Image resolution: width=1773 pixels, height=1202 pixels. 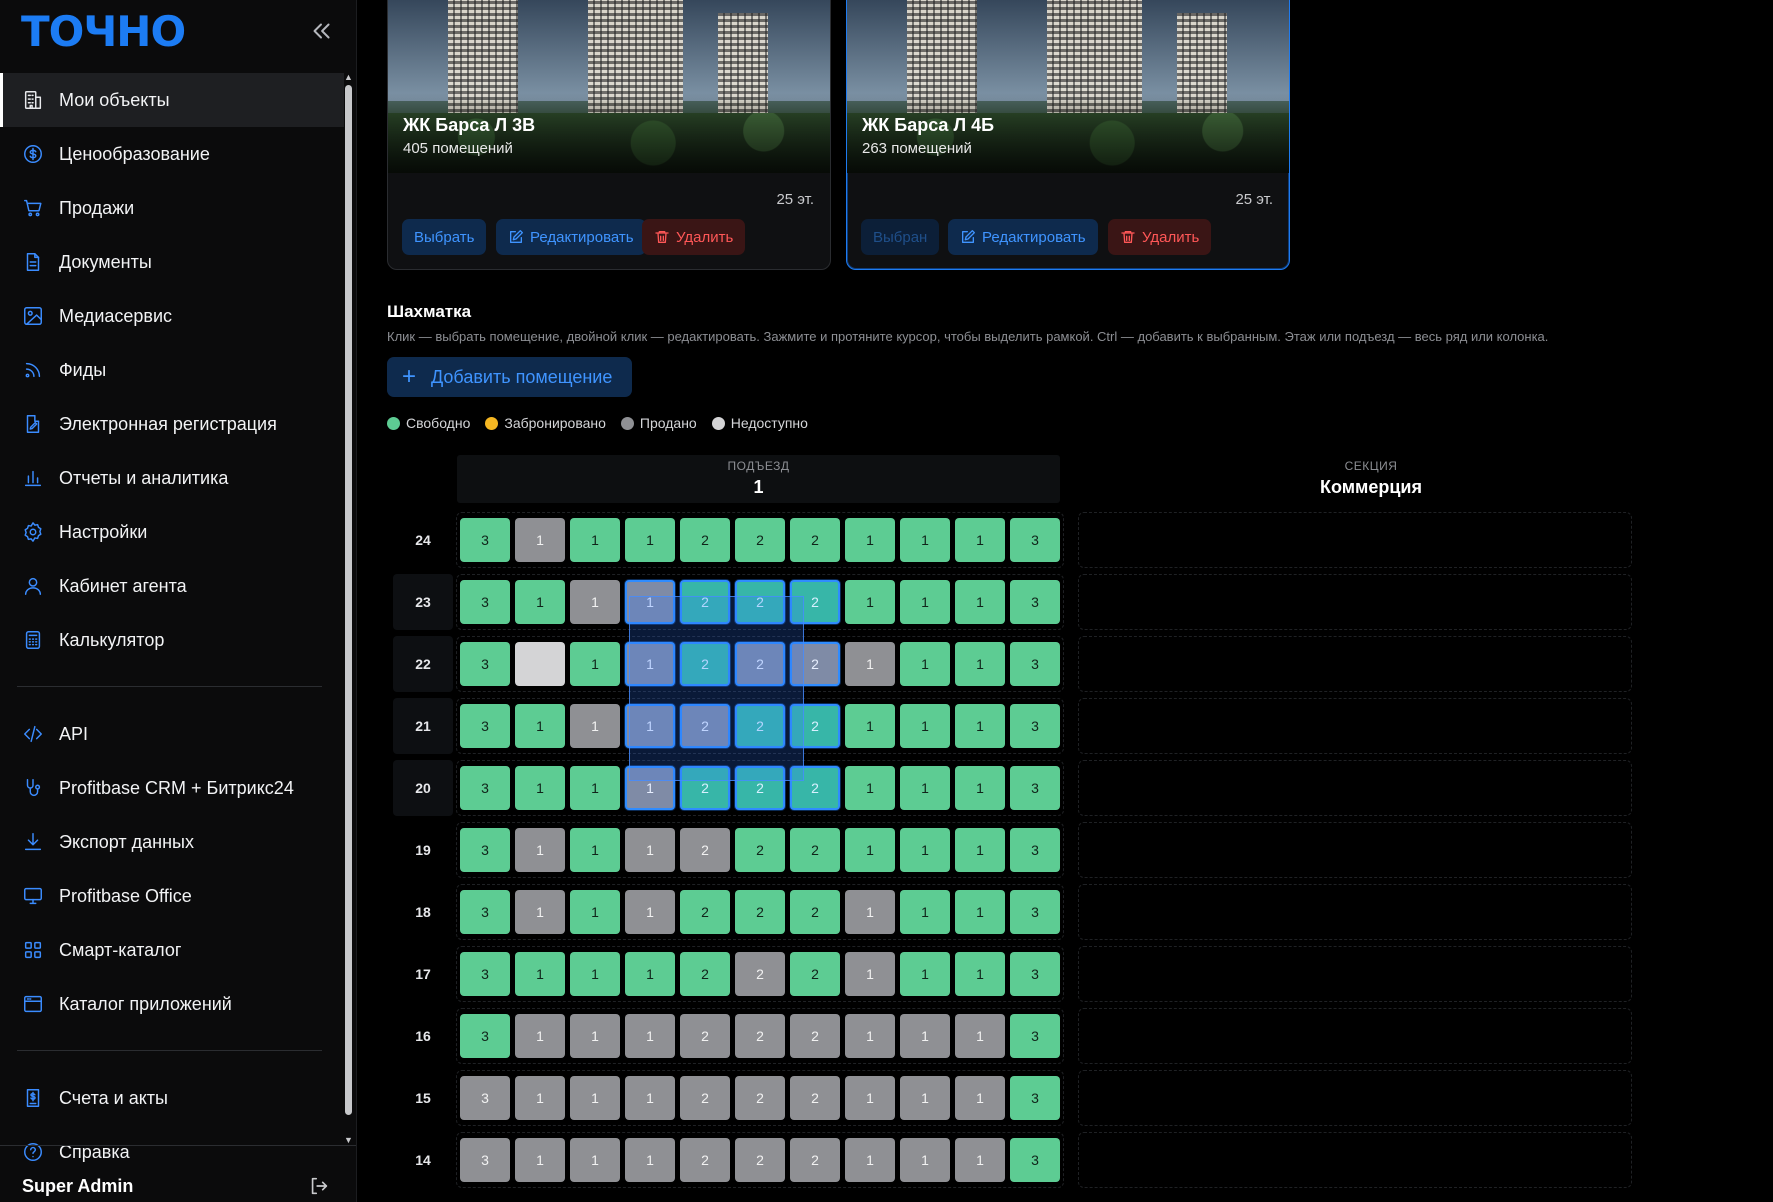 I want to click on section-header: СЕКЦИЯ Коммерция, so click(x=1371, y=479).